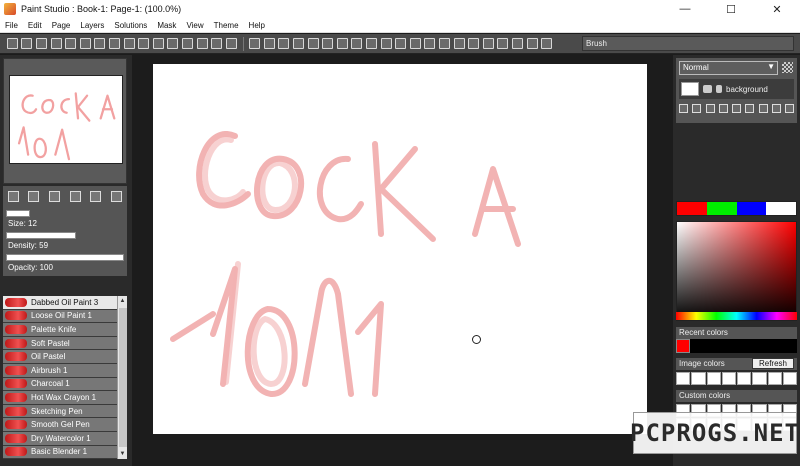 This screenshot has height=466, width=800. I want to click on ellipse-icon, so click(357, 43).